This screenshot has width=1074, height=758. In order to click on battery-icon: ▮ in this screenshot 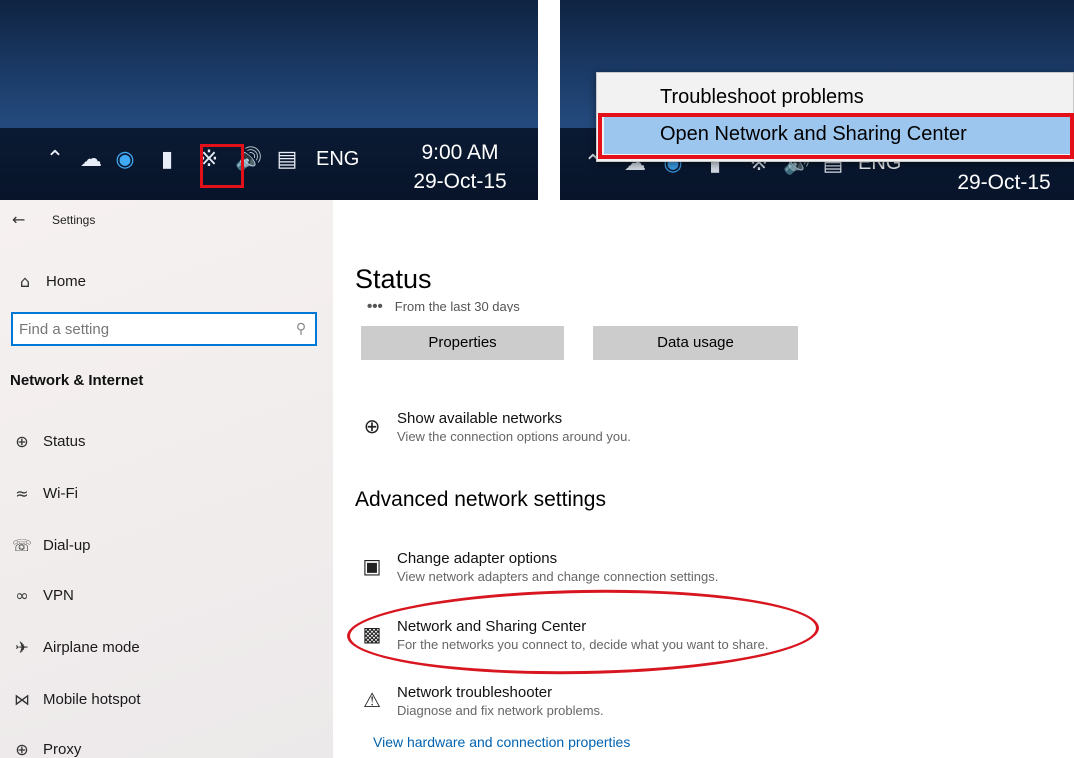, I will do `click(167, 159)`.